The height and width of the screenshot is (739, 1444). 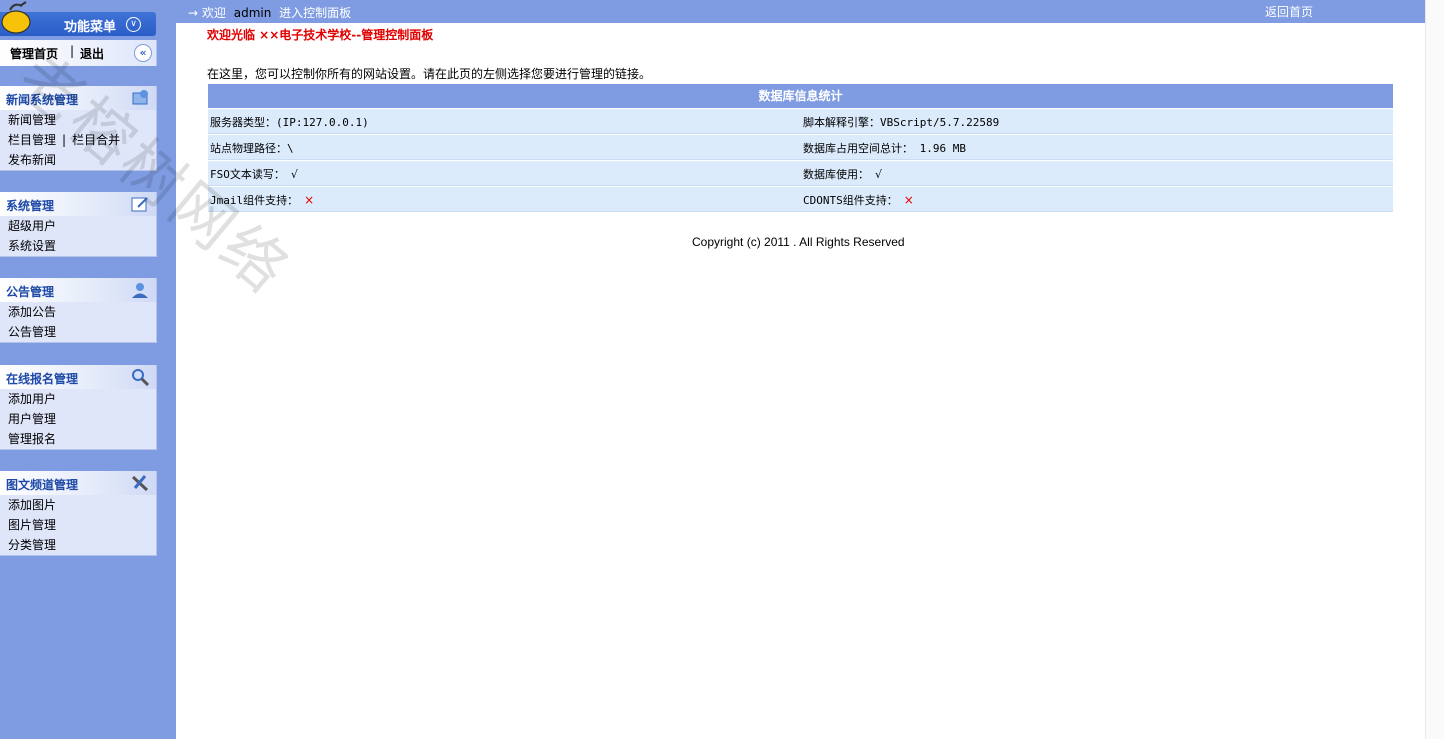 I want to click on group-title: 公告管理, so click(x=30, y=292).